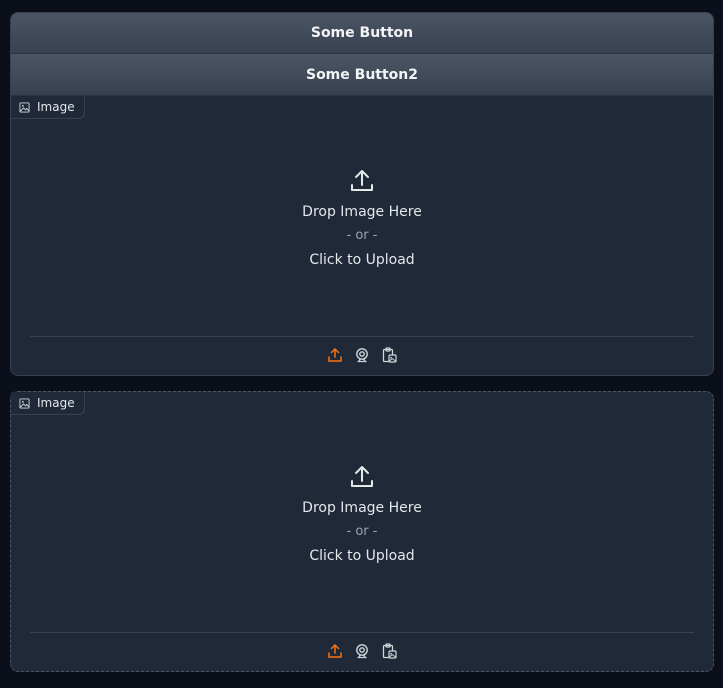  I want to click on some-button2: Some Button2, so click(362, 75).